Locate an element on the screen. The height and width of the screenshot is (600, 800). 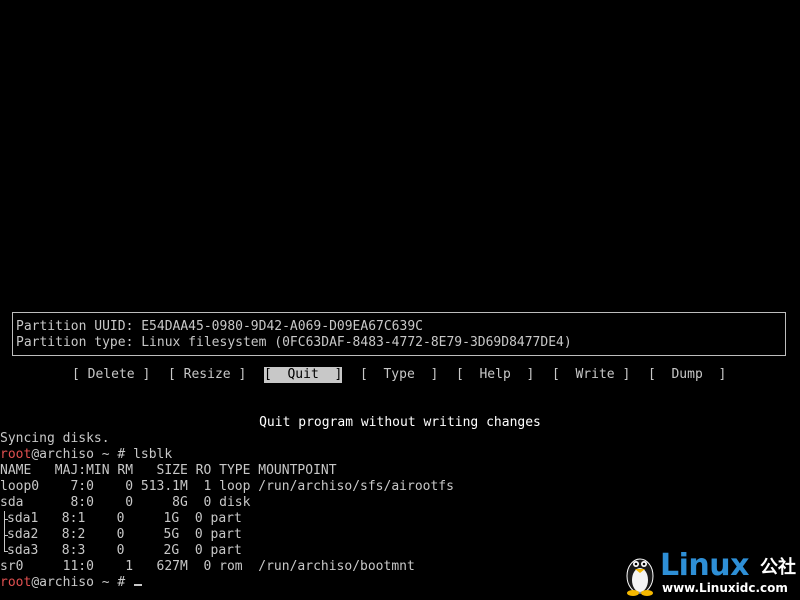
syncing-line: Syncing disks. is located at coordinates (55, 438).